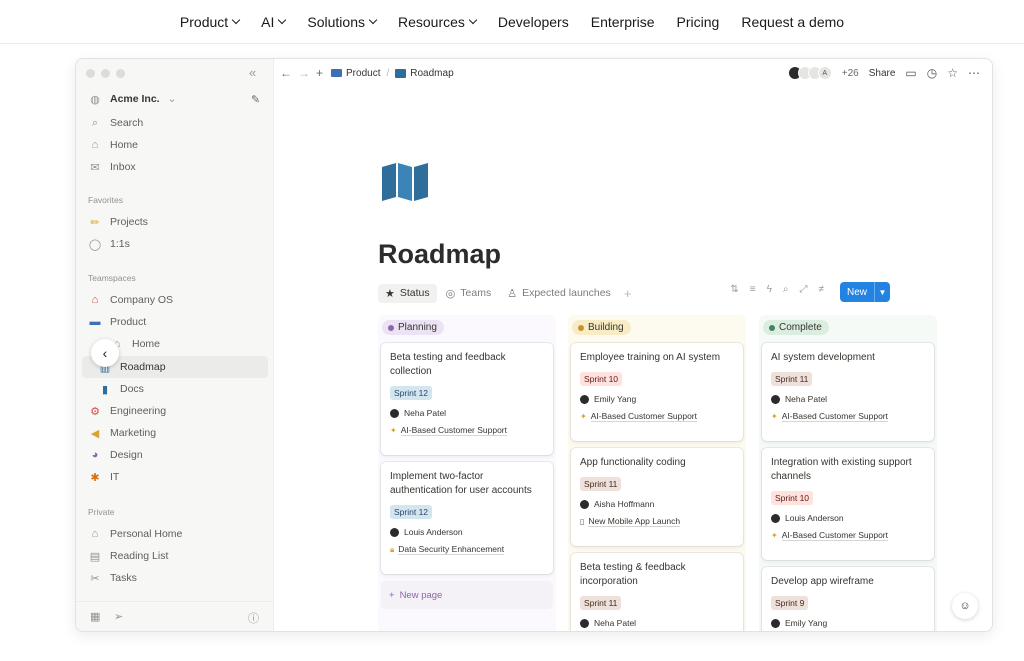  What do you see at coordinates (95, 534) in the screenshot?
I see `home-icon: ⌂` at bounding box center [95, 534].